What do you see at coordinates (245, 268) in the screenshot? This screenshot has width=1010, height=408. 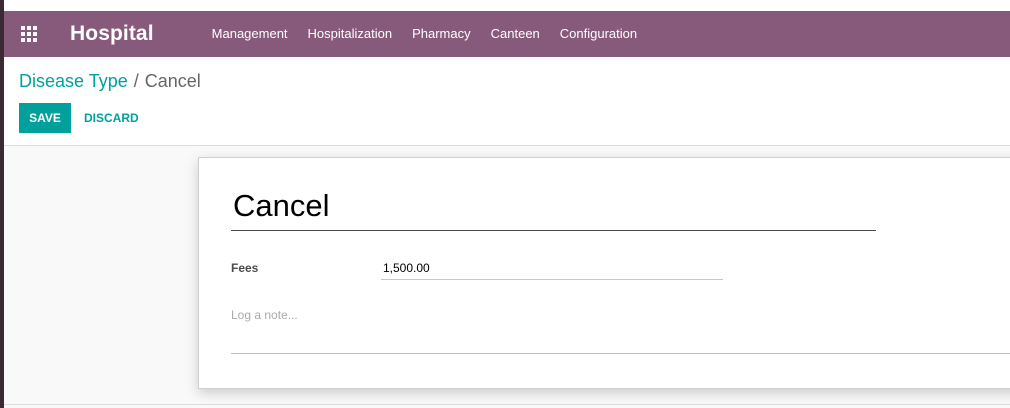 I see `fees-label: Fees` at bounding box center [245, 268].